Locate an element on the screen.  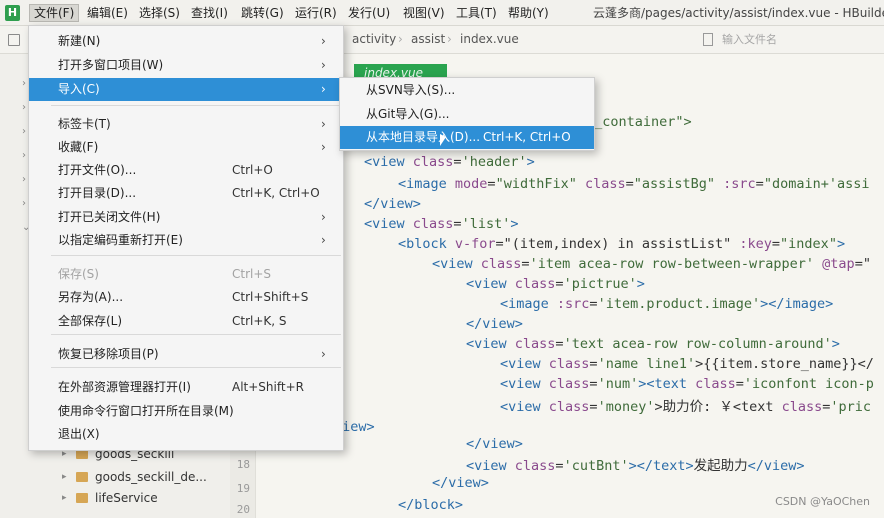
menu-edit: 编辑(E) is located at coordinates (107, 13).